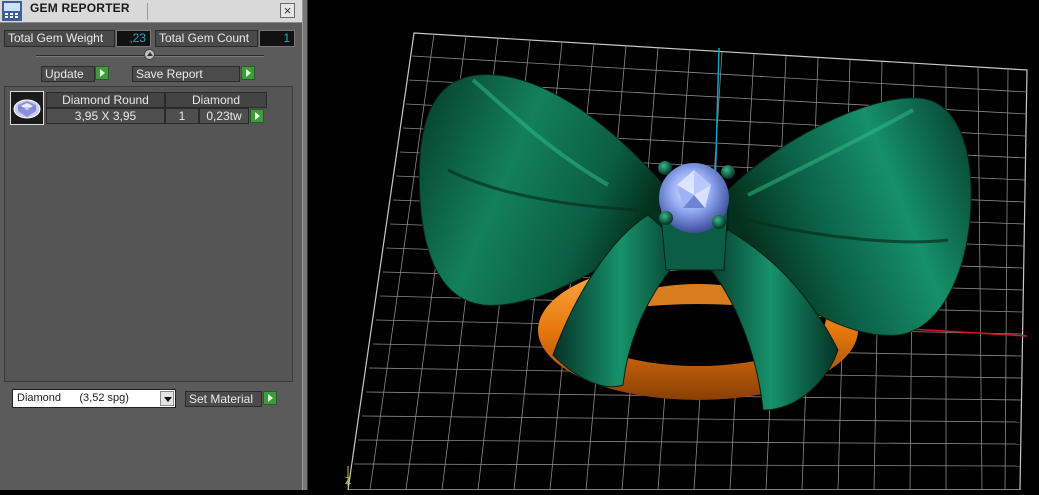  I want to click on prong-top-right, so click(728, 172).